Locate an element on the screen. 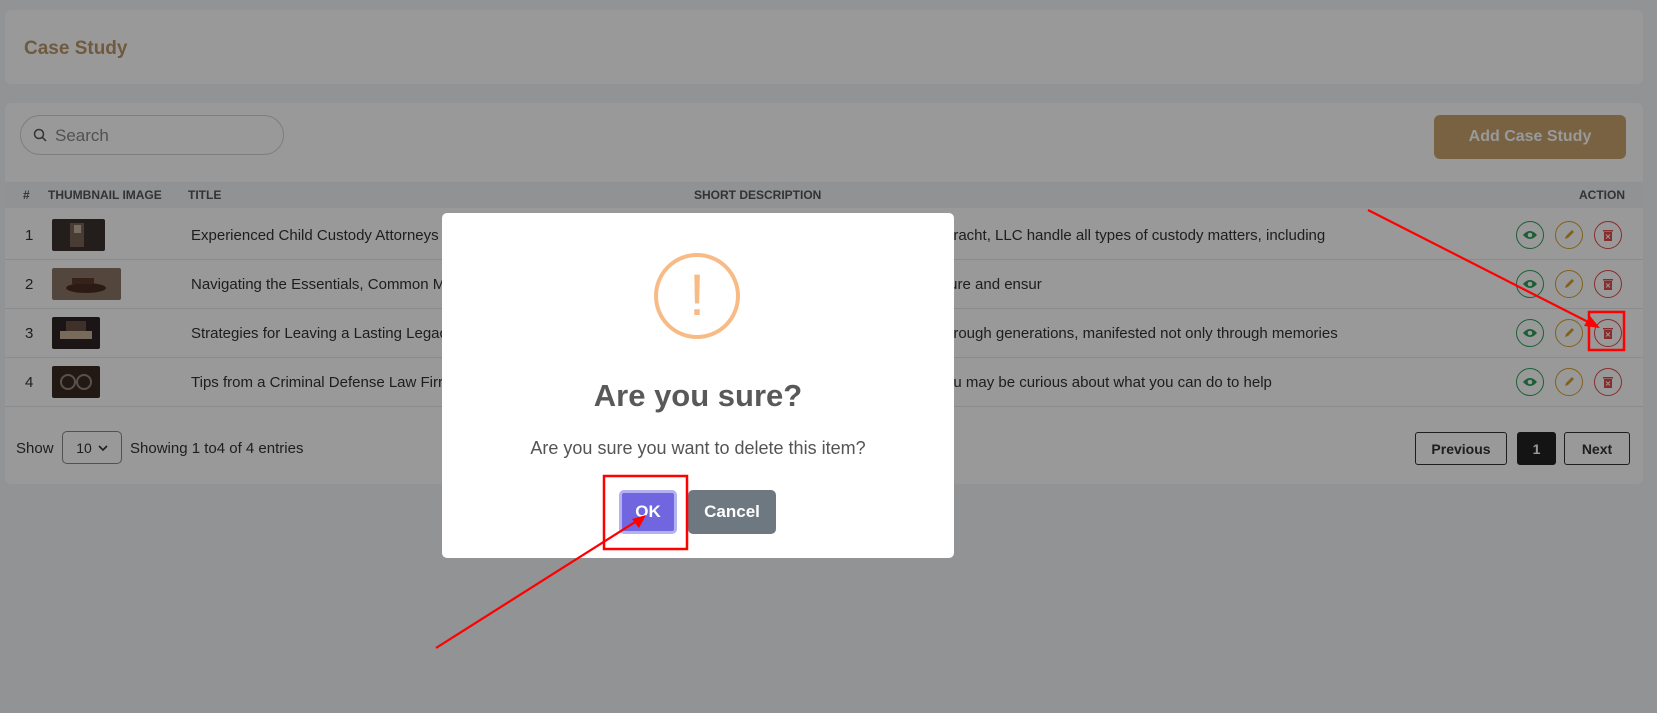  warning-icon: ! is located at coordinates (697, 296).